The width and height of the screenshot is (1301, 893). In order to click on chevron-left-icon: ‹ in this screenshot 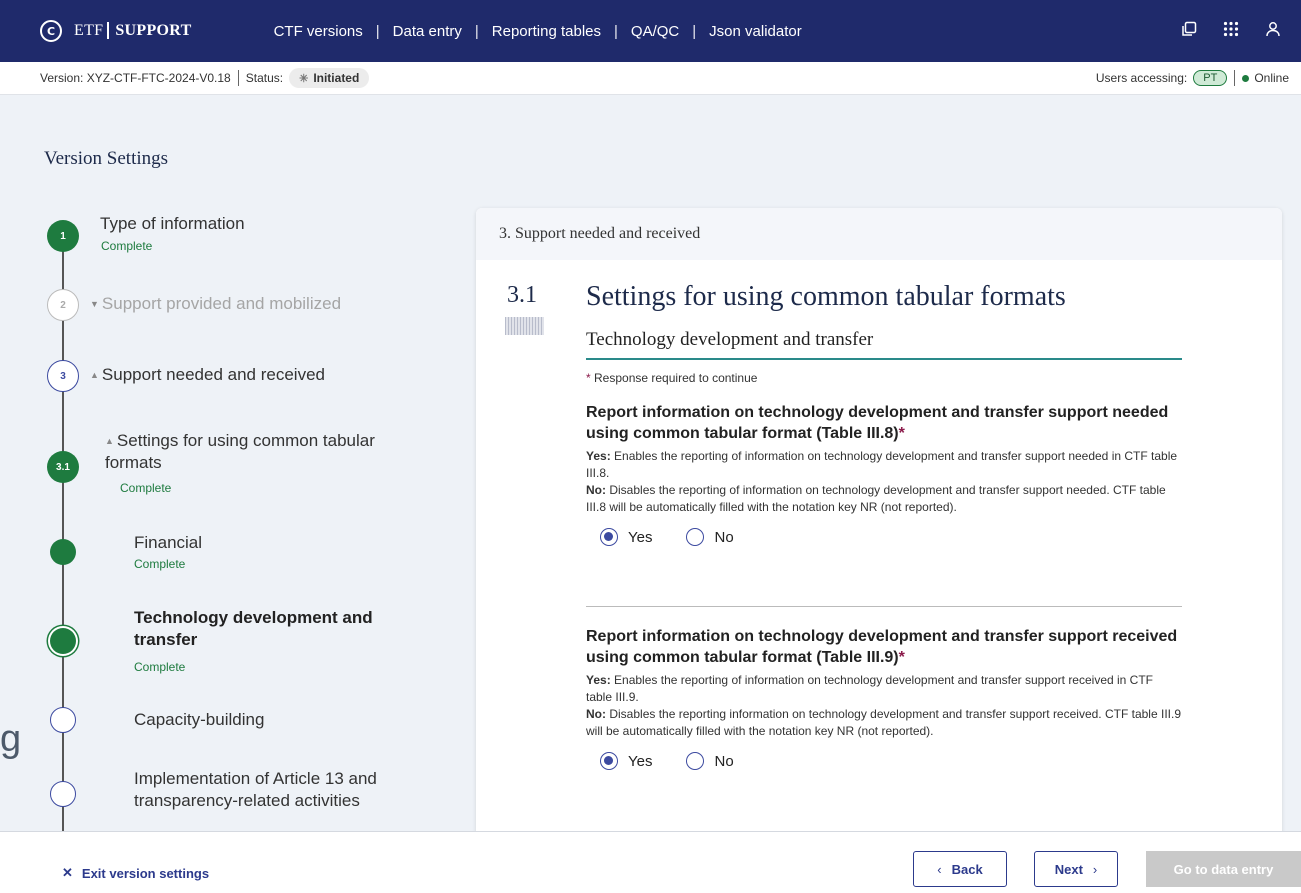, I will do `click(939, 869)`.